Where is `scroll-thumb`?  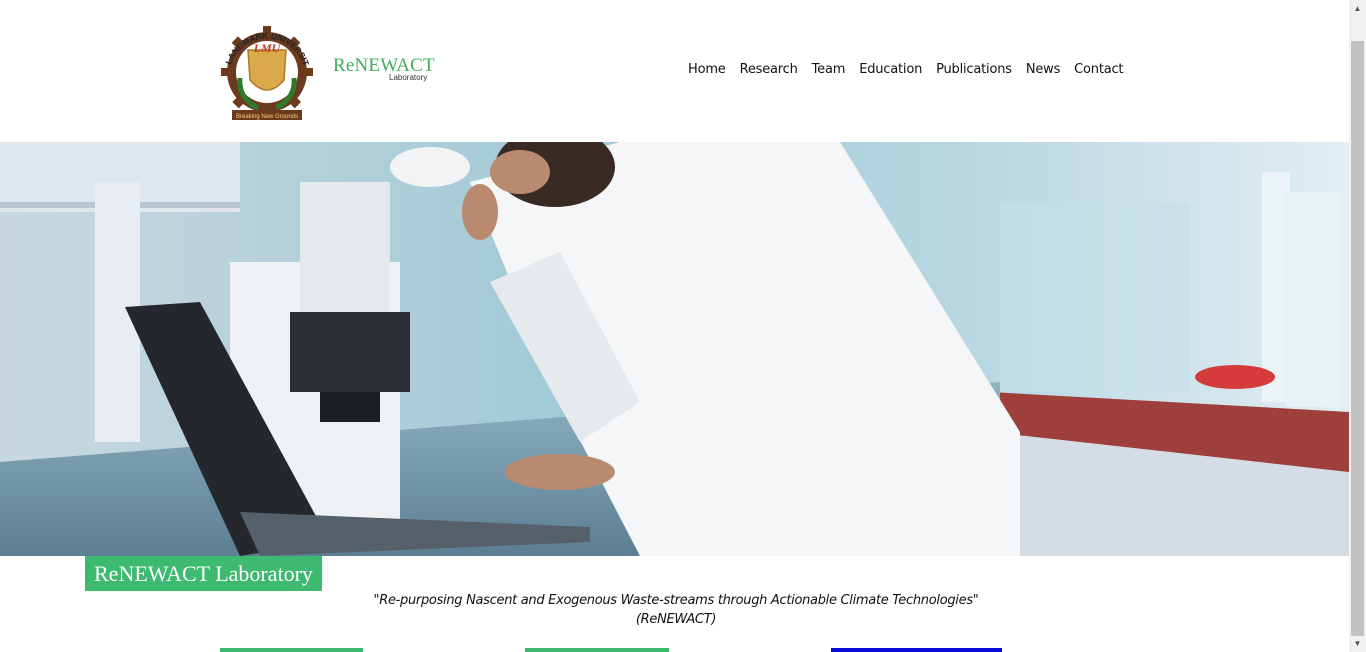
scroll-thumb is located at coordinates (1357, 338).